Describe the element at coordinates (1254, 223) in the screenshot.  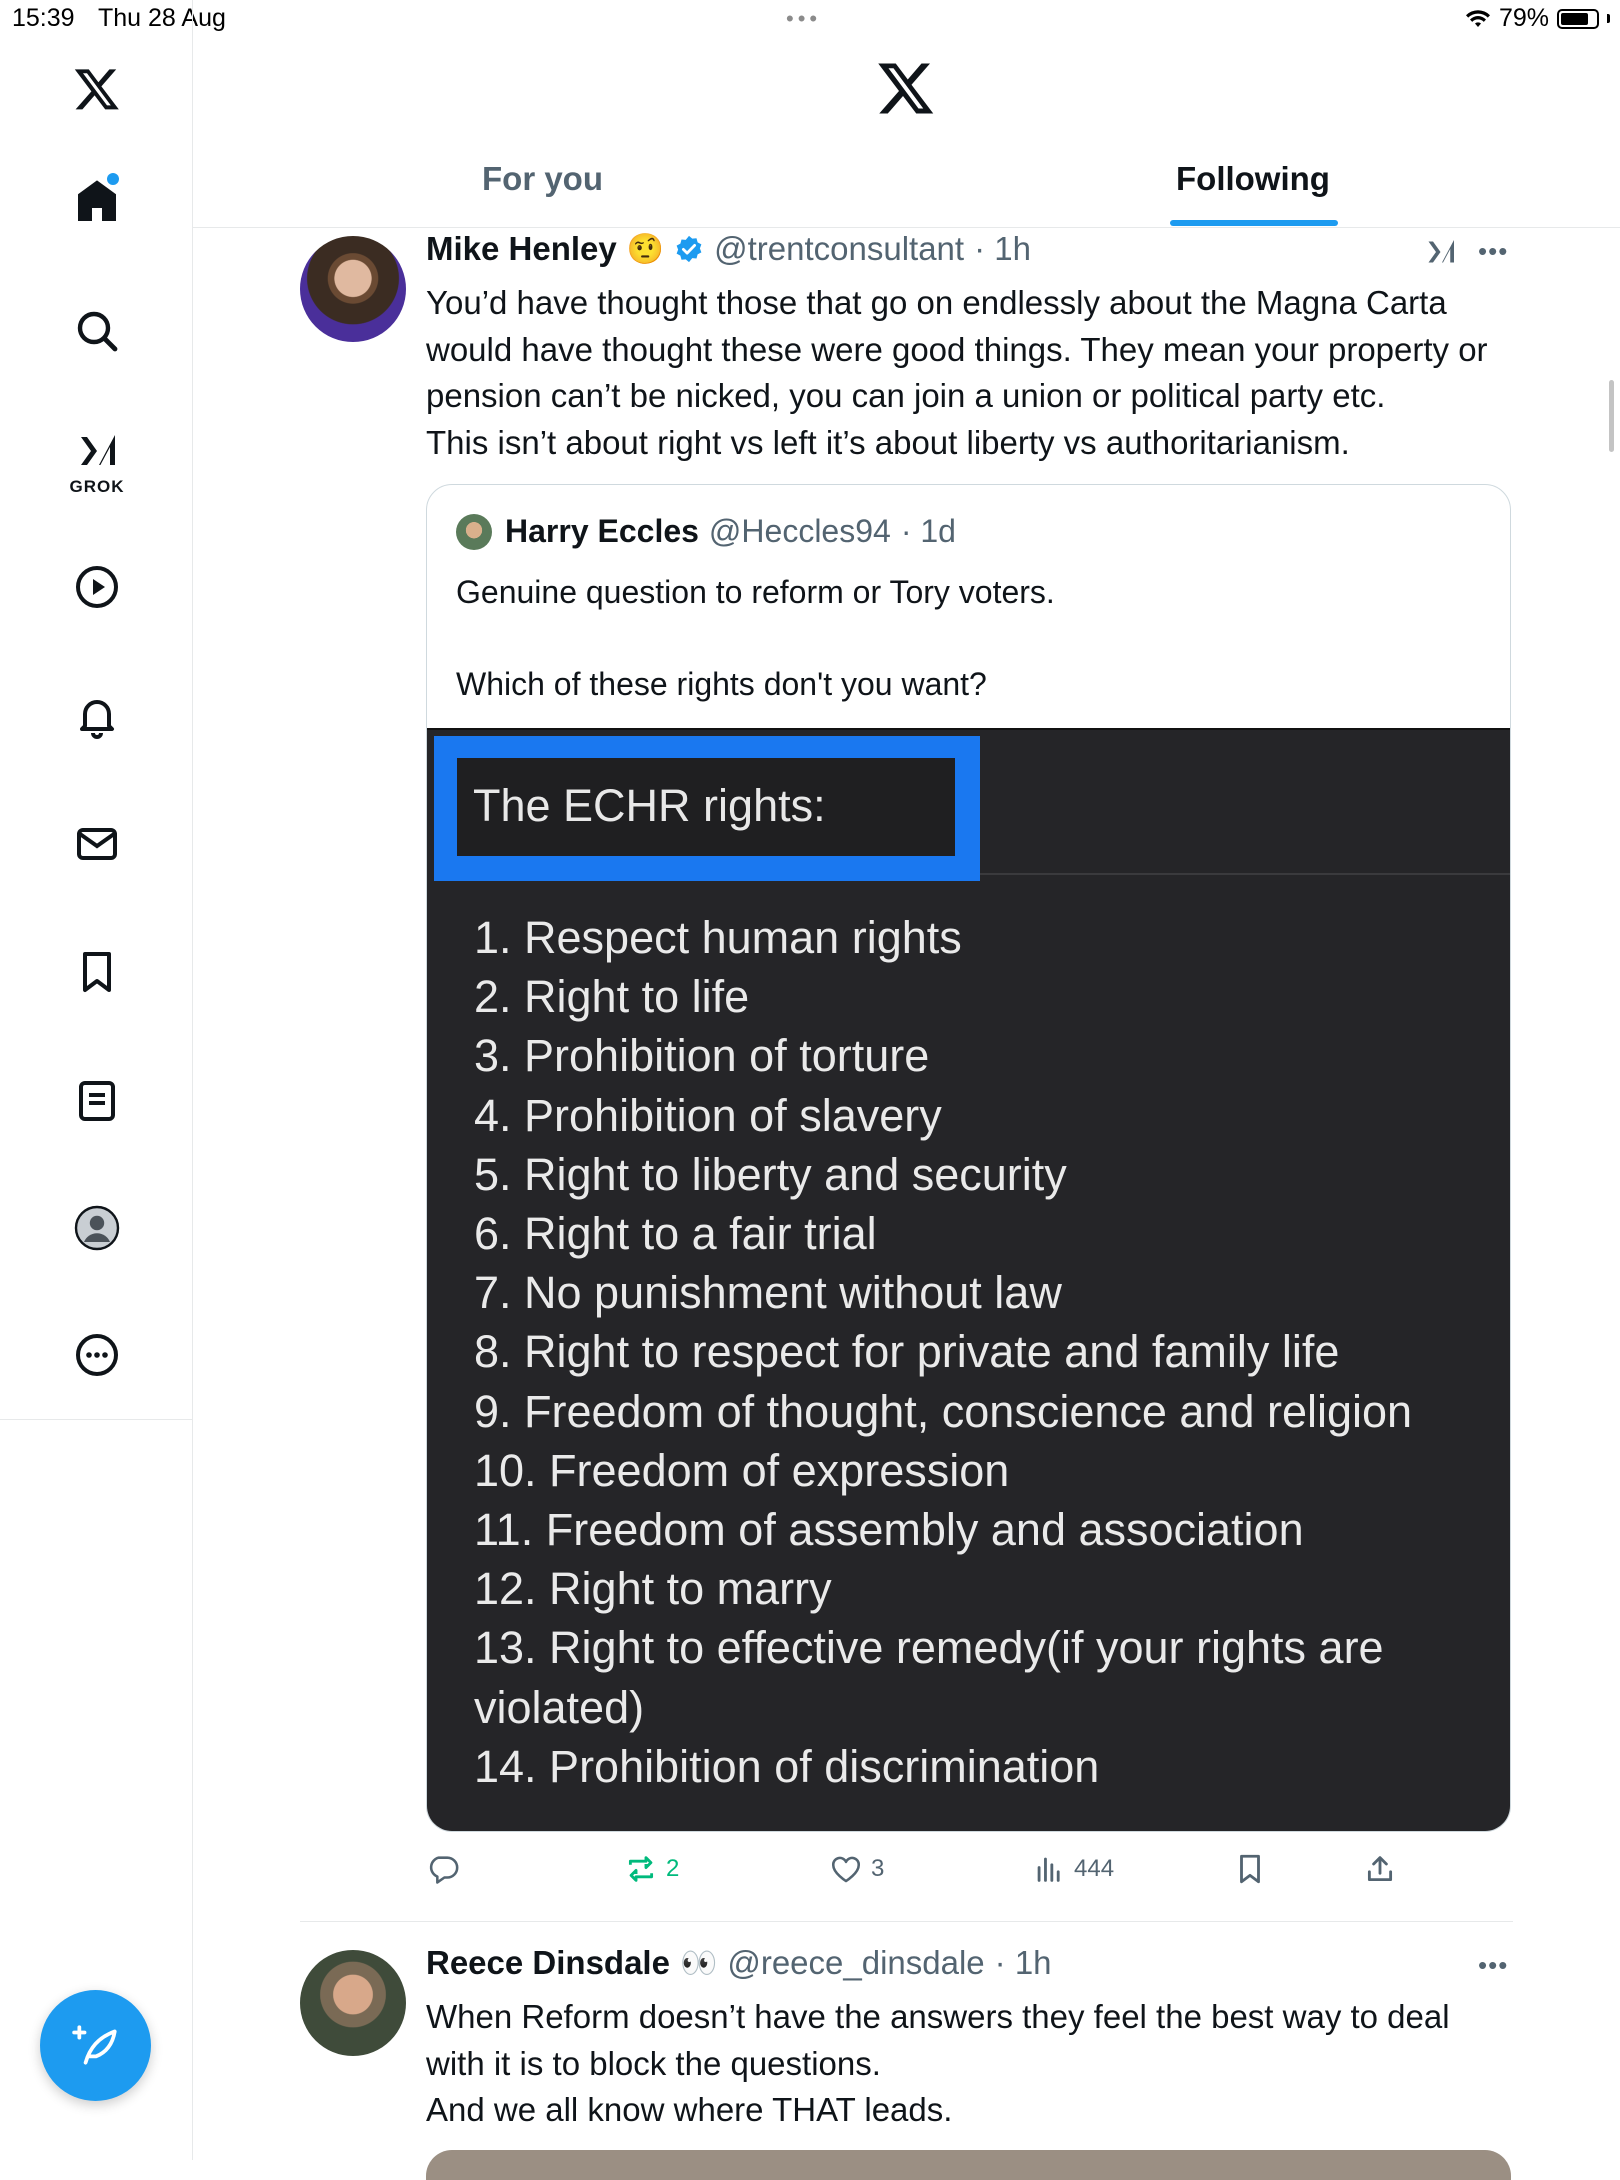
I see `active-tab-indicator` at that location.